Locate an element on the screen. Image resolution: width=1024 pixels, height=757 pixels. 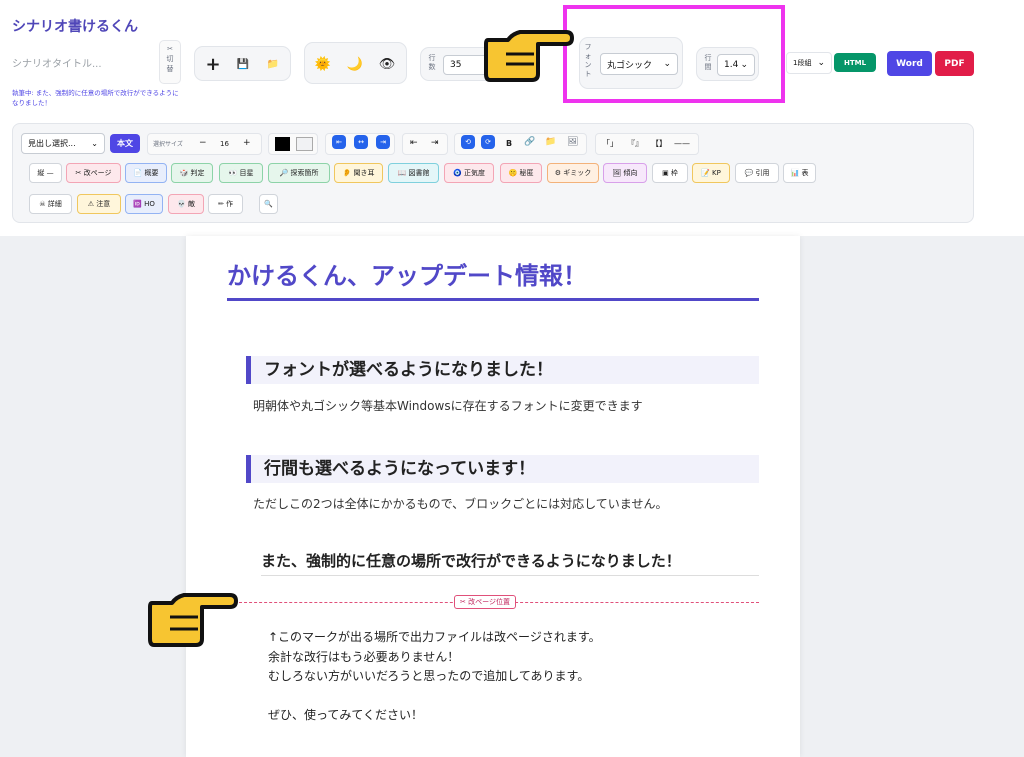
status-text: 執筆中: また、強制的に任意の場所で改行ができるようになりました！ is located at coordinates (95, 98).